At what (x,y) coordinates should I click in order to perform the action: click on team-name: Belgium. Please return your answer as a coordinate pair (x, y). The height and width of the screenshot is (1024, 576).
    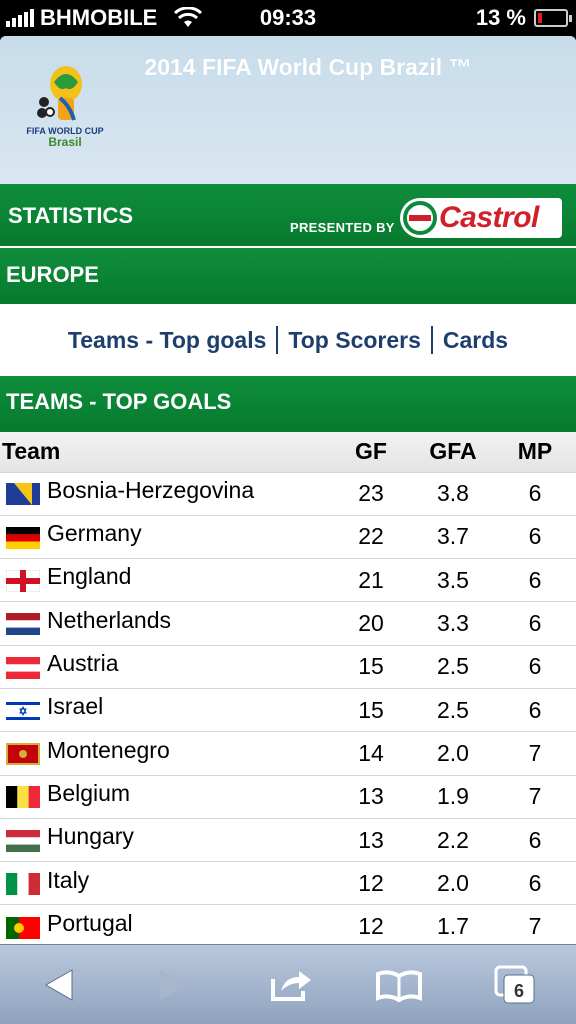
    Looking at the image, I should click on (88, 793).